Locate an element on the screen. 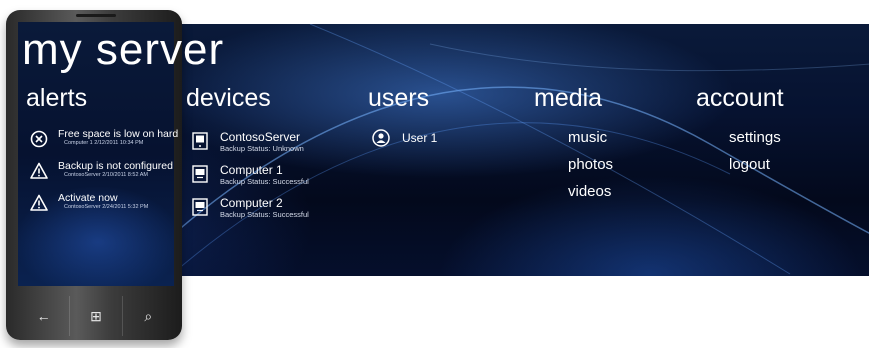 The width and height of the screenshot is (869, 348). alert-detail: Computer 1 2/12/2011 10:34 PM is located at coordinates (104, 143).